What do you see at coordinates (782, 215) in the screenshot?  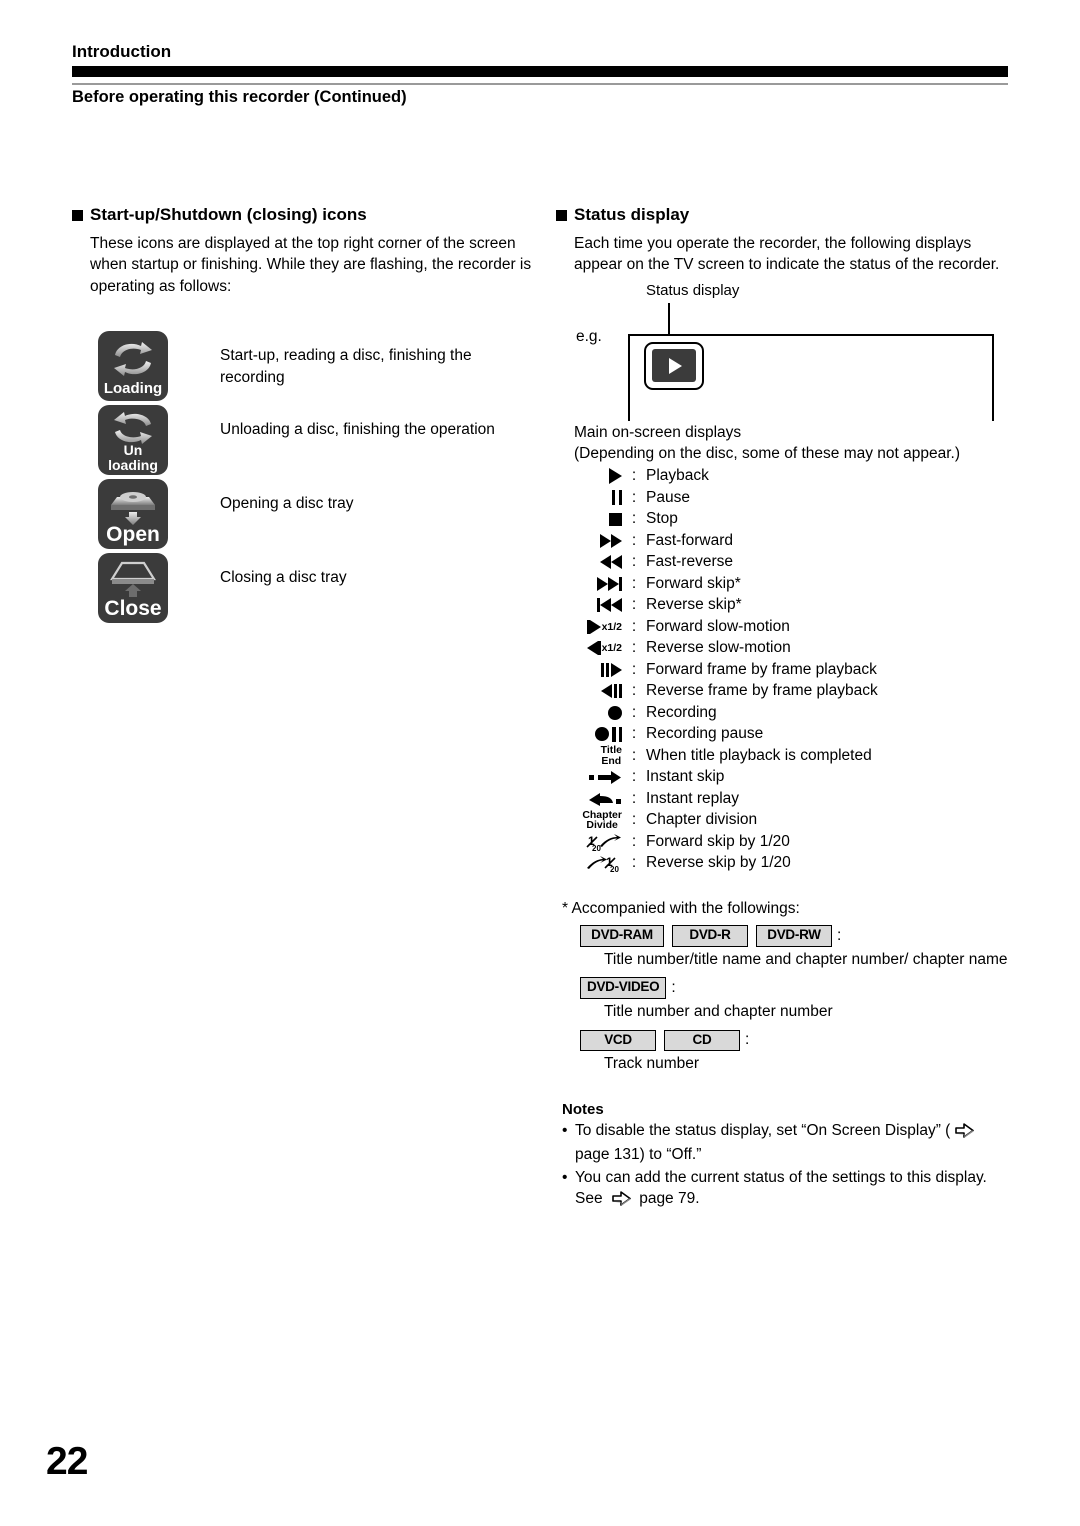 I see `right-section-heading: Status display` at bounding box center [782, 215].